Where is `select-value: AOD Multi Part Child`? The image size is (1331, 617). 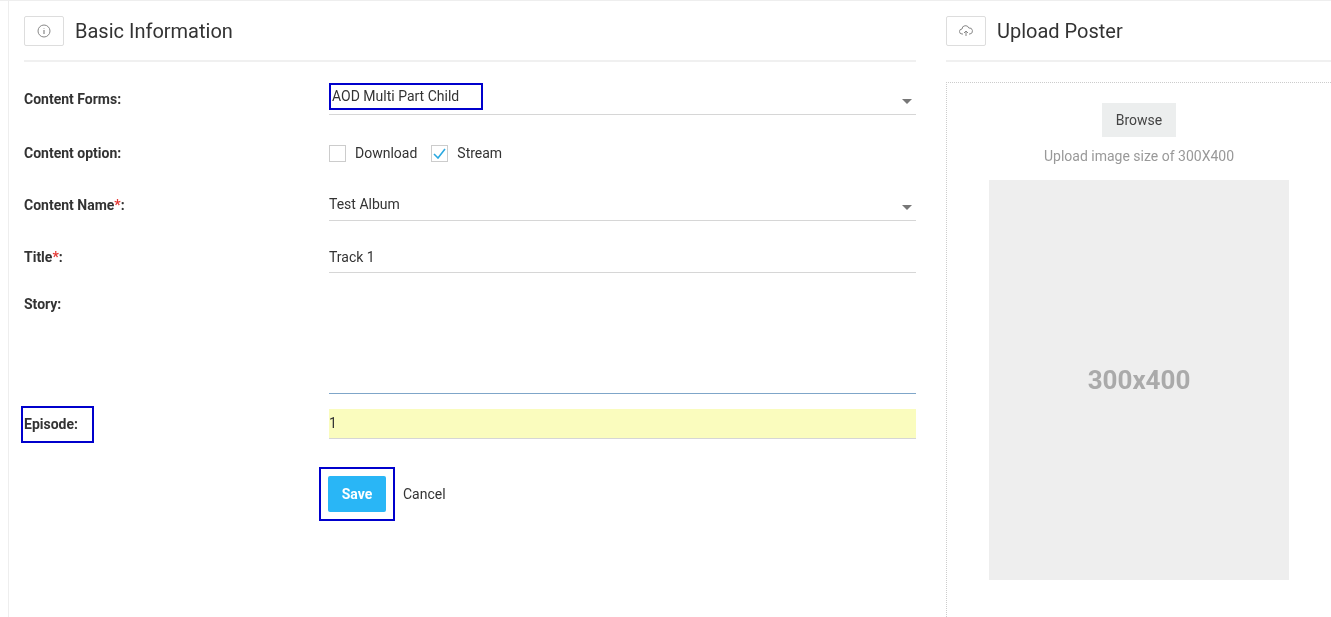
select-value: AOD Multi Part Child is located at coordinates (396, 96).